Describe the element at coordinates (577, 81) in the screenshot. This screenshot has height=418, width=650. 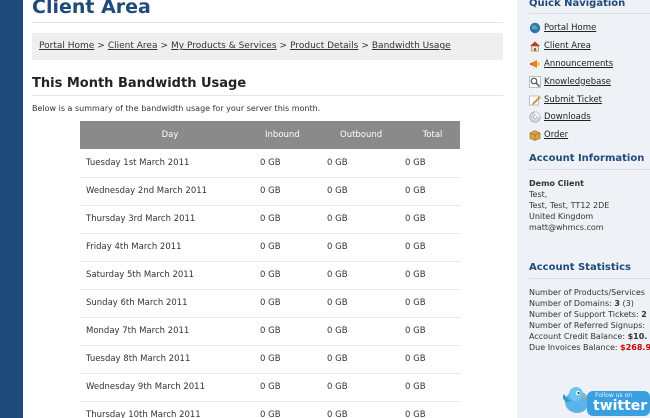
I see `nav-item-label: Knowledgebase` at that location.